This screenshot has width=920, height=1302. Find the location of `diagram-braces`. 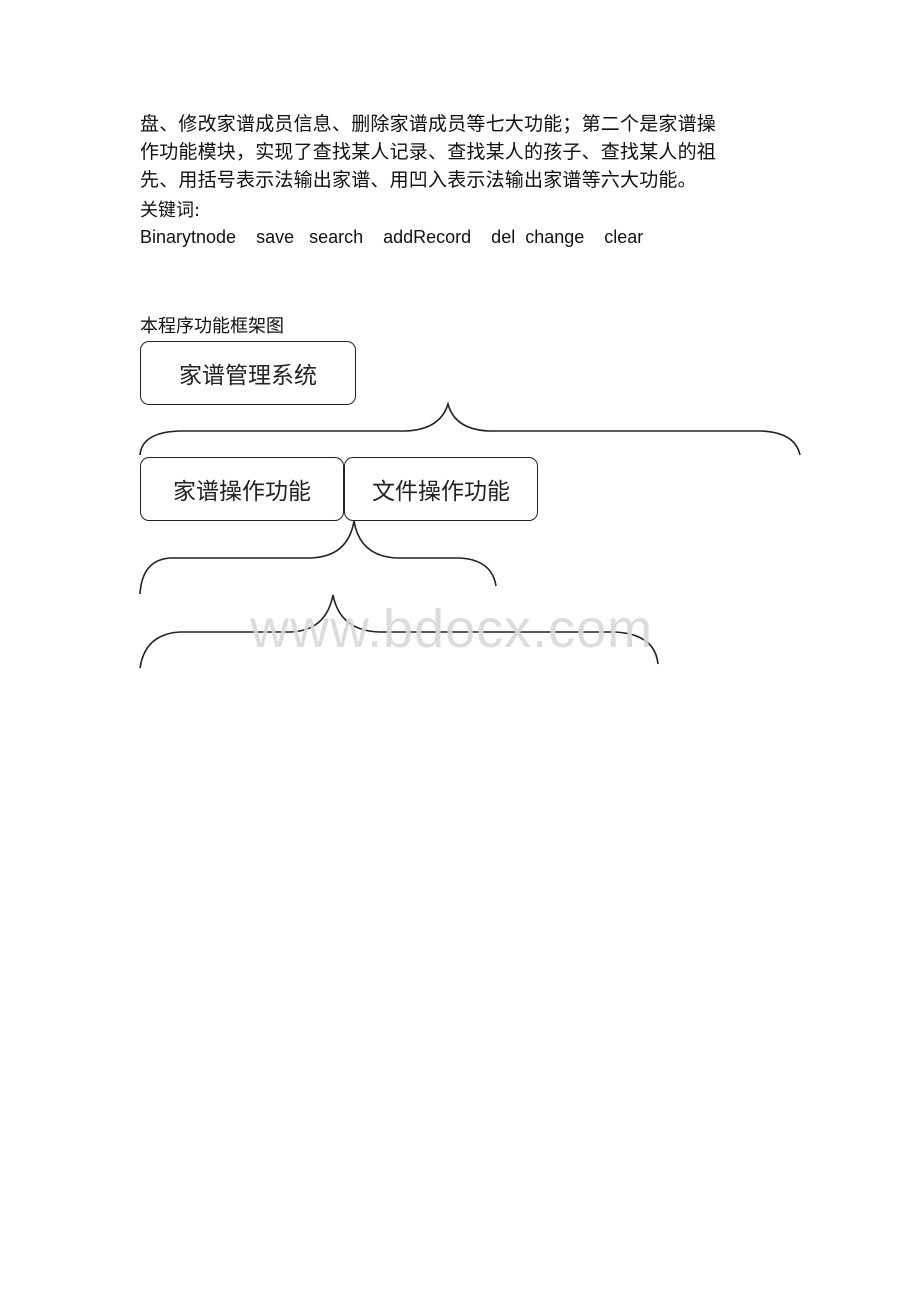

diagram-braces is located at coordinates (470, 535).